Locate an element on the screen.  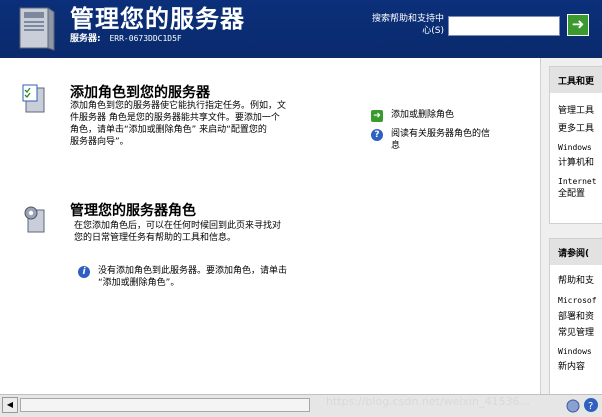
tools-link-windows: Windows is located at coordinates (576, 147).